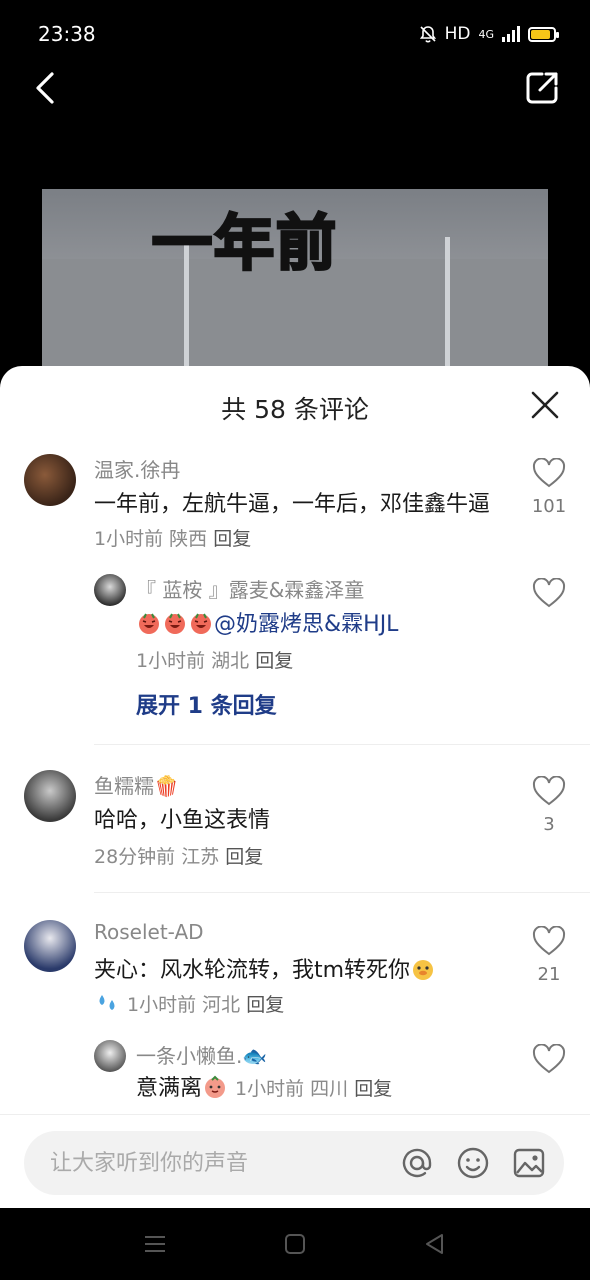  What do you see at coordinates (244, 244) in the screenshot?
I see `video-caption: 一年前` at bounding box center [244, 244].